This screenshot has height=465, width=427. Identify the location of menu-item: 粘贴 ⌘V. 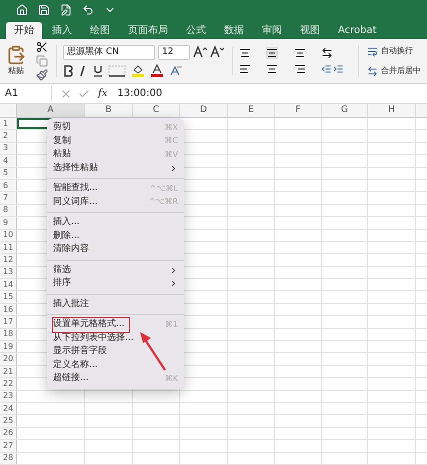
(115, 155).